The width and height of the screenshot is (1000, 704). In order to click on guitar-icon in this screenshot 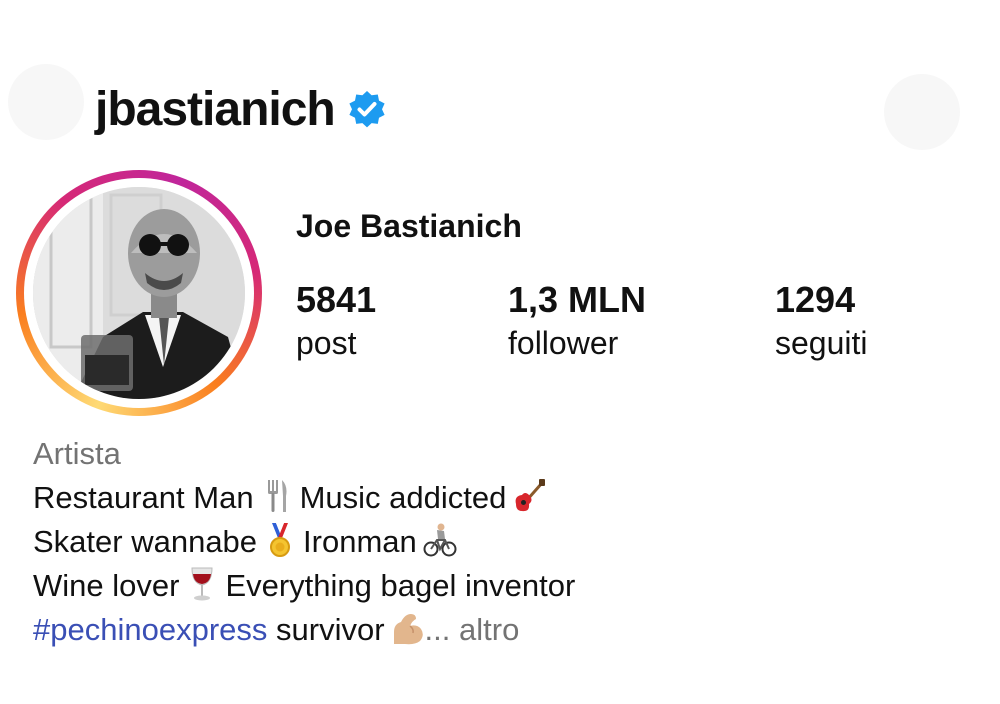, I will do `click(530, 495)`.